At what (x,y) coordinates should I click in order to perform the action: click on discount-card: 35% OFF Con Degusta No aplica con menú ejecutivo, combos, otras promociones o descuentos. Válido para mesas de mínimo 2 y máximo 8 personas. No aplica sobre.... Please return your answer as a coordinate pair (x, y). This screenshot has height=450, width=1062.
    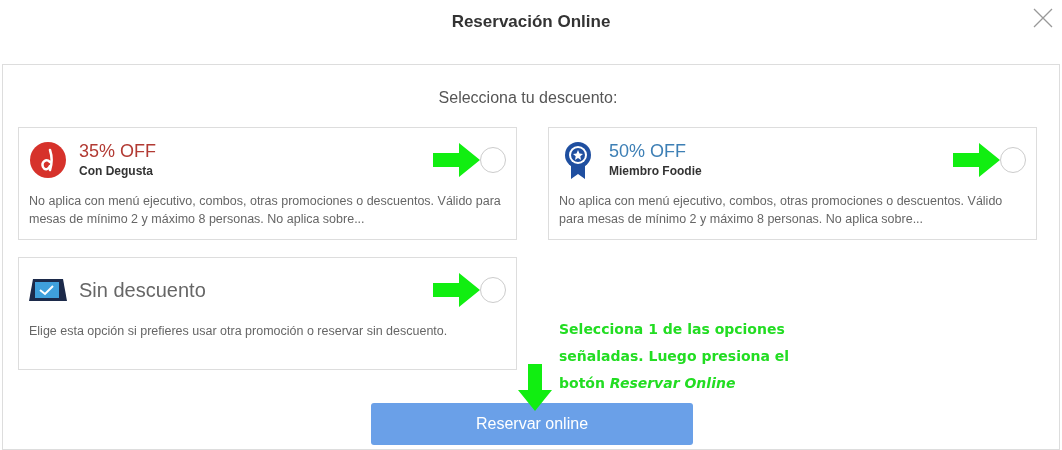
    Looking at the image, I should click on (267, 183).